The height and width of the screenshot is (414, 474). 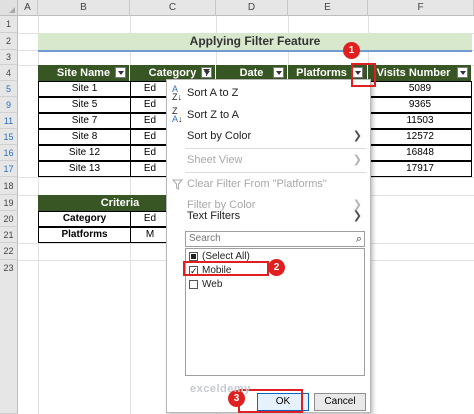 I want to click on row-header: 9, so click(x=9, y=105).